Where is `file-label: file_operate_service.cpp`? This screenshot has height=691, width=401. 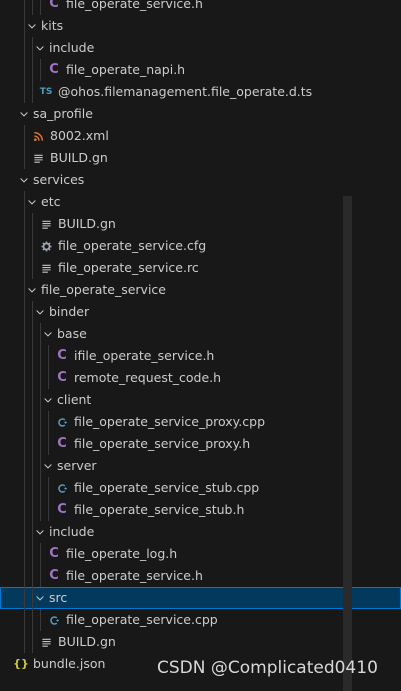
file-label: file_operate_service.cpp is located at coordinates (142, 619).